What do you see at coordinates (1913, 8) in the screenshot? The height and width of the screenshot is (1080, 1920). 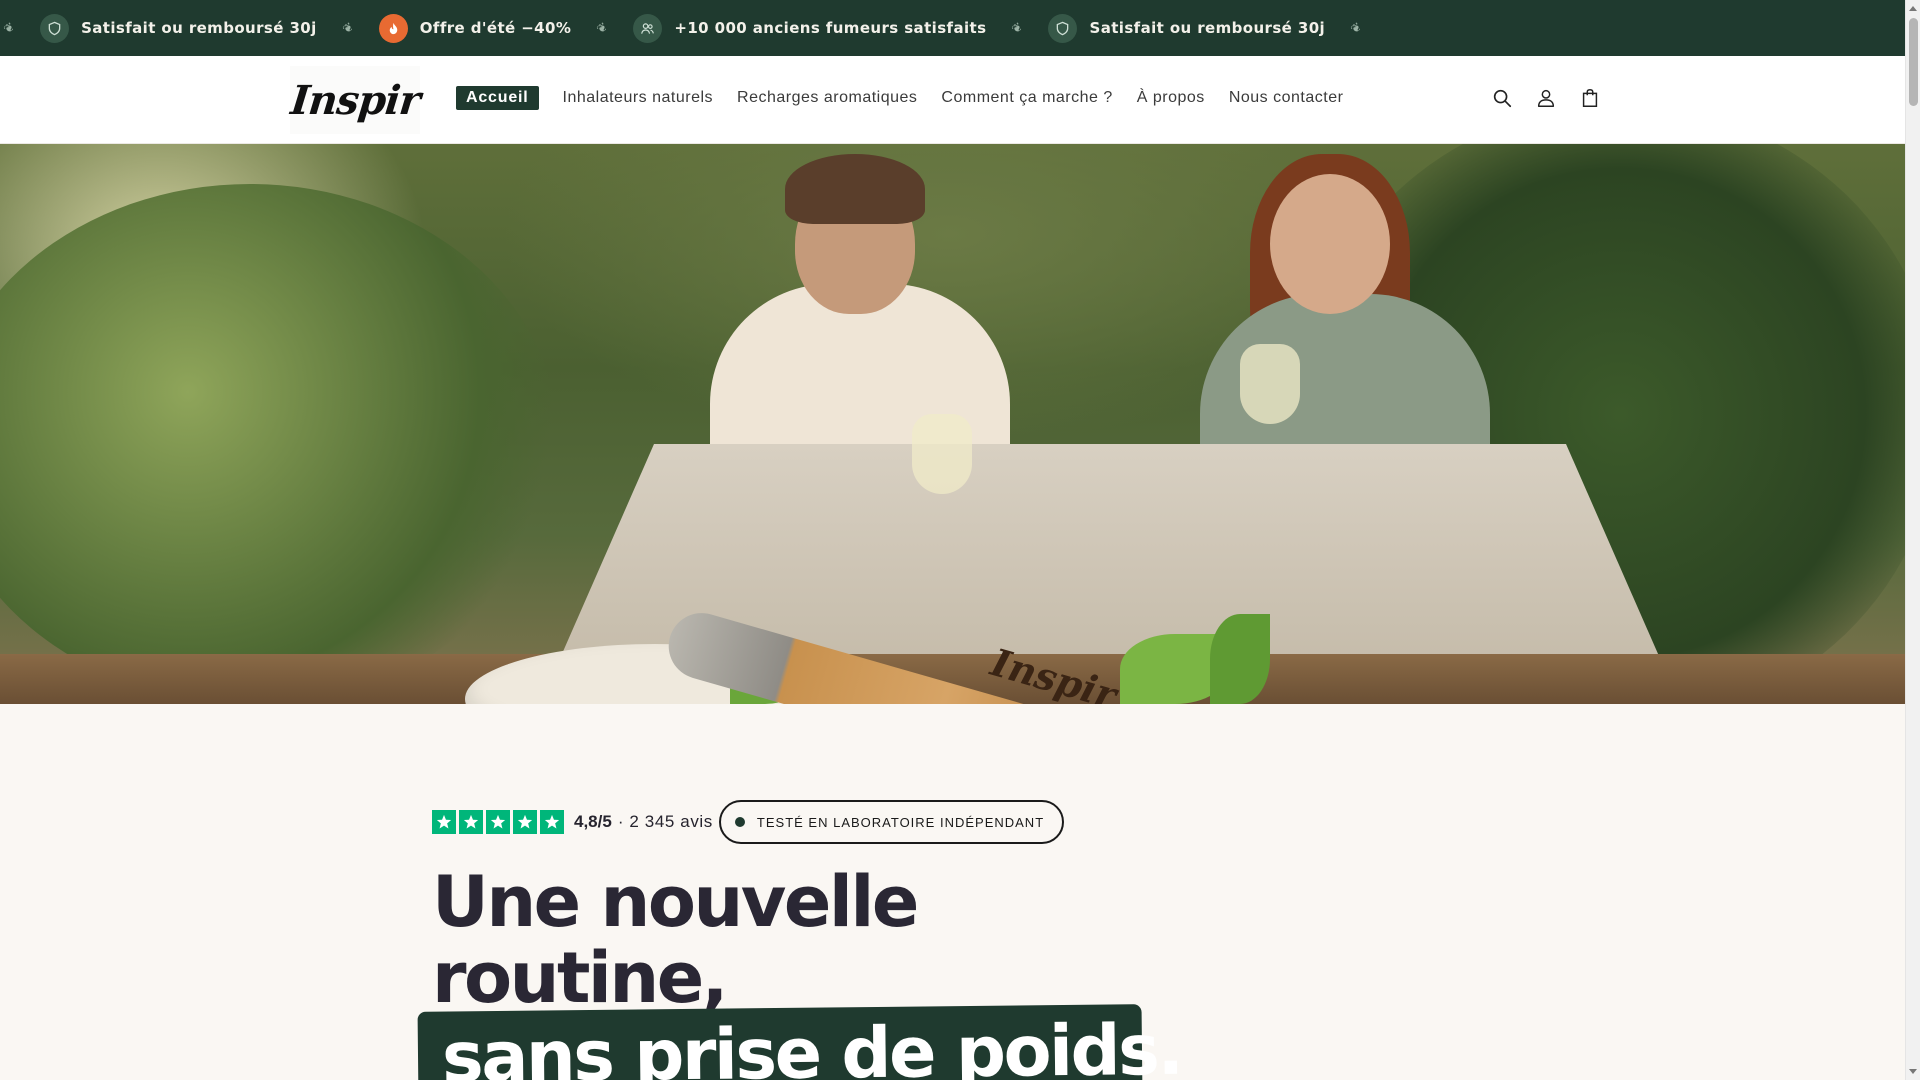 I see `scroll-up-arrow-icon` at bounding box center [1913, 8].